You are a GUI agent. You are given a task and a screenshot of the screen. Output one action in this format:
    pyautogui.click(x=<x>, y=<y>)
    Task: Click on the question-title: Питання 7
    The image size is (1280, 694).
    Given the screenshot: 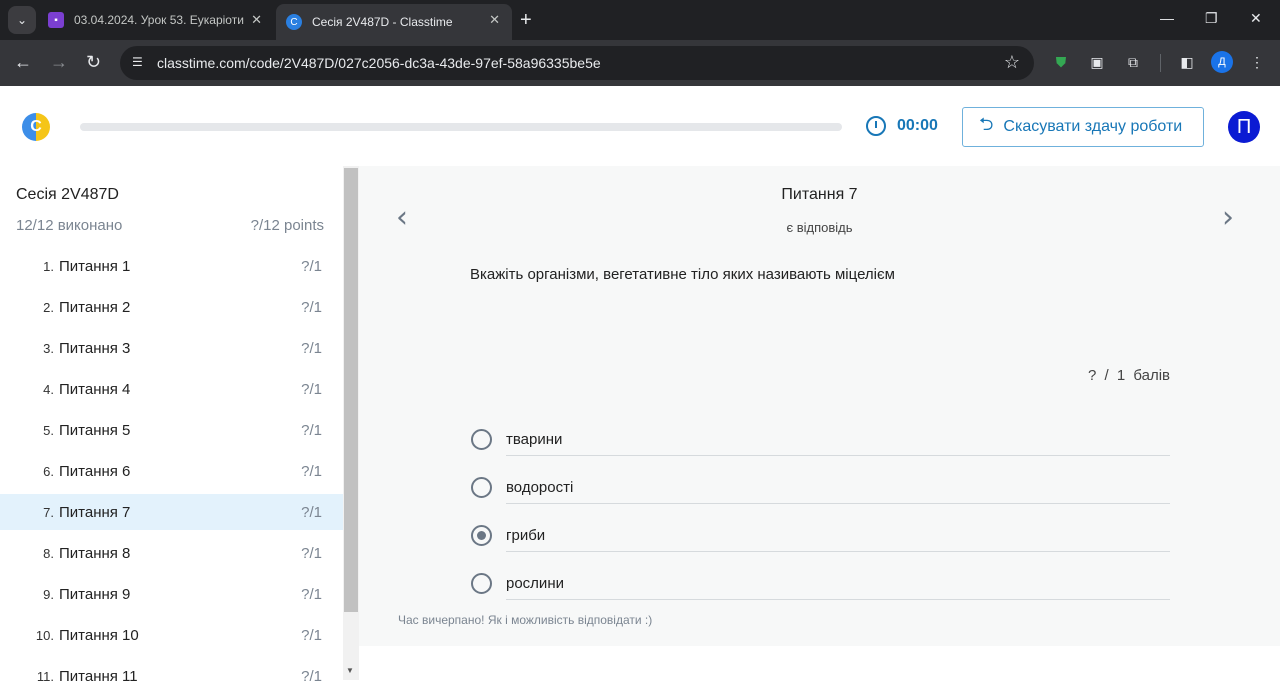 What is the action you would take?
    pyautogui.click(x=819, y=194)
    